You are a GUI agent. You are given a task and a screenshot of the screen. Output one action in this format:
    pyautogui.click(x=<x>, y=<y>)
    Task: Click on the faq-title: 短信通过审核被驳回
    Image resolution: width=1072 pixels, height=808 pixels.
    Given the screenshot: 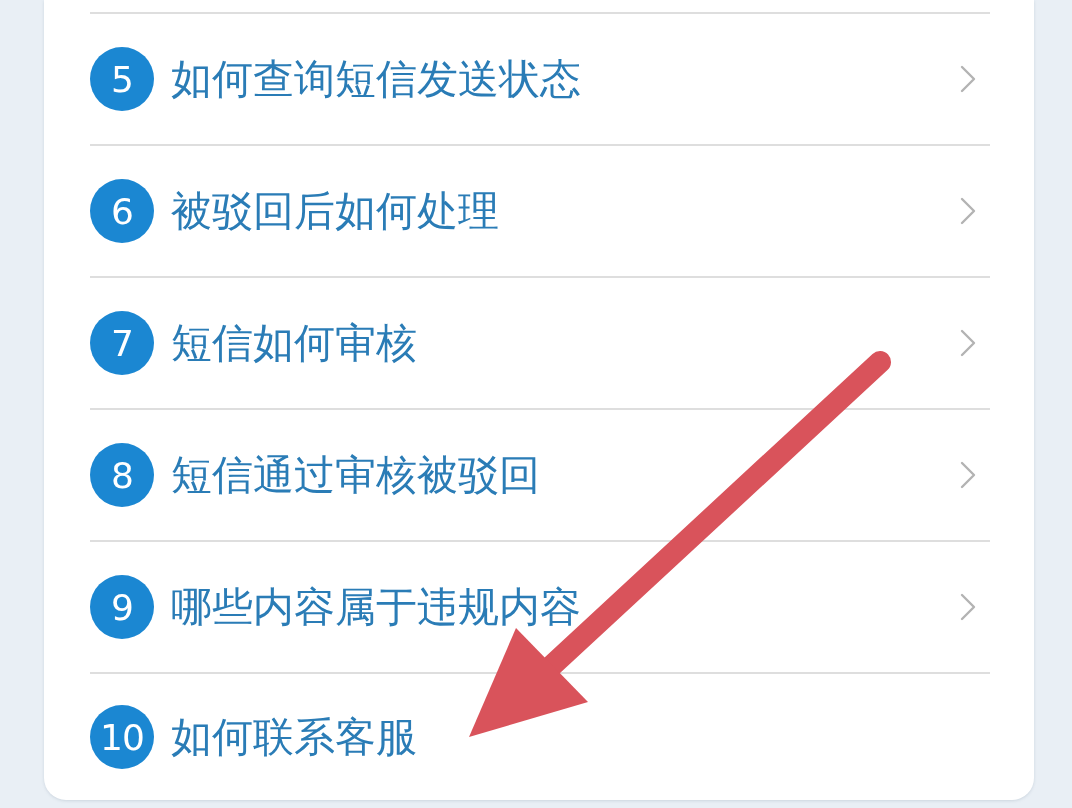 What is the action you would take?
    pyautogui.click(x=355, y=475)
    